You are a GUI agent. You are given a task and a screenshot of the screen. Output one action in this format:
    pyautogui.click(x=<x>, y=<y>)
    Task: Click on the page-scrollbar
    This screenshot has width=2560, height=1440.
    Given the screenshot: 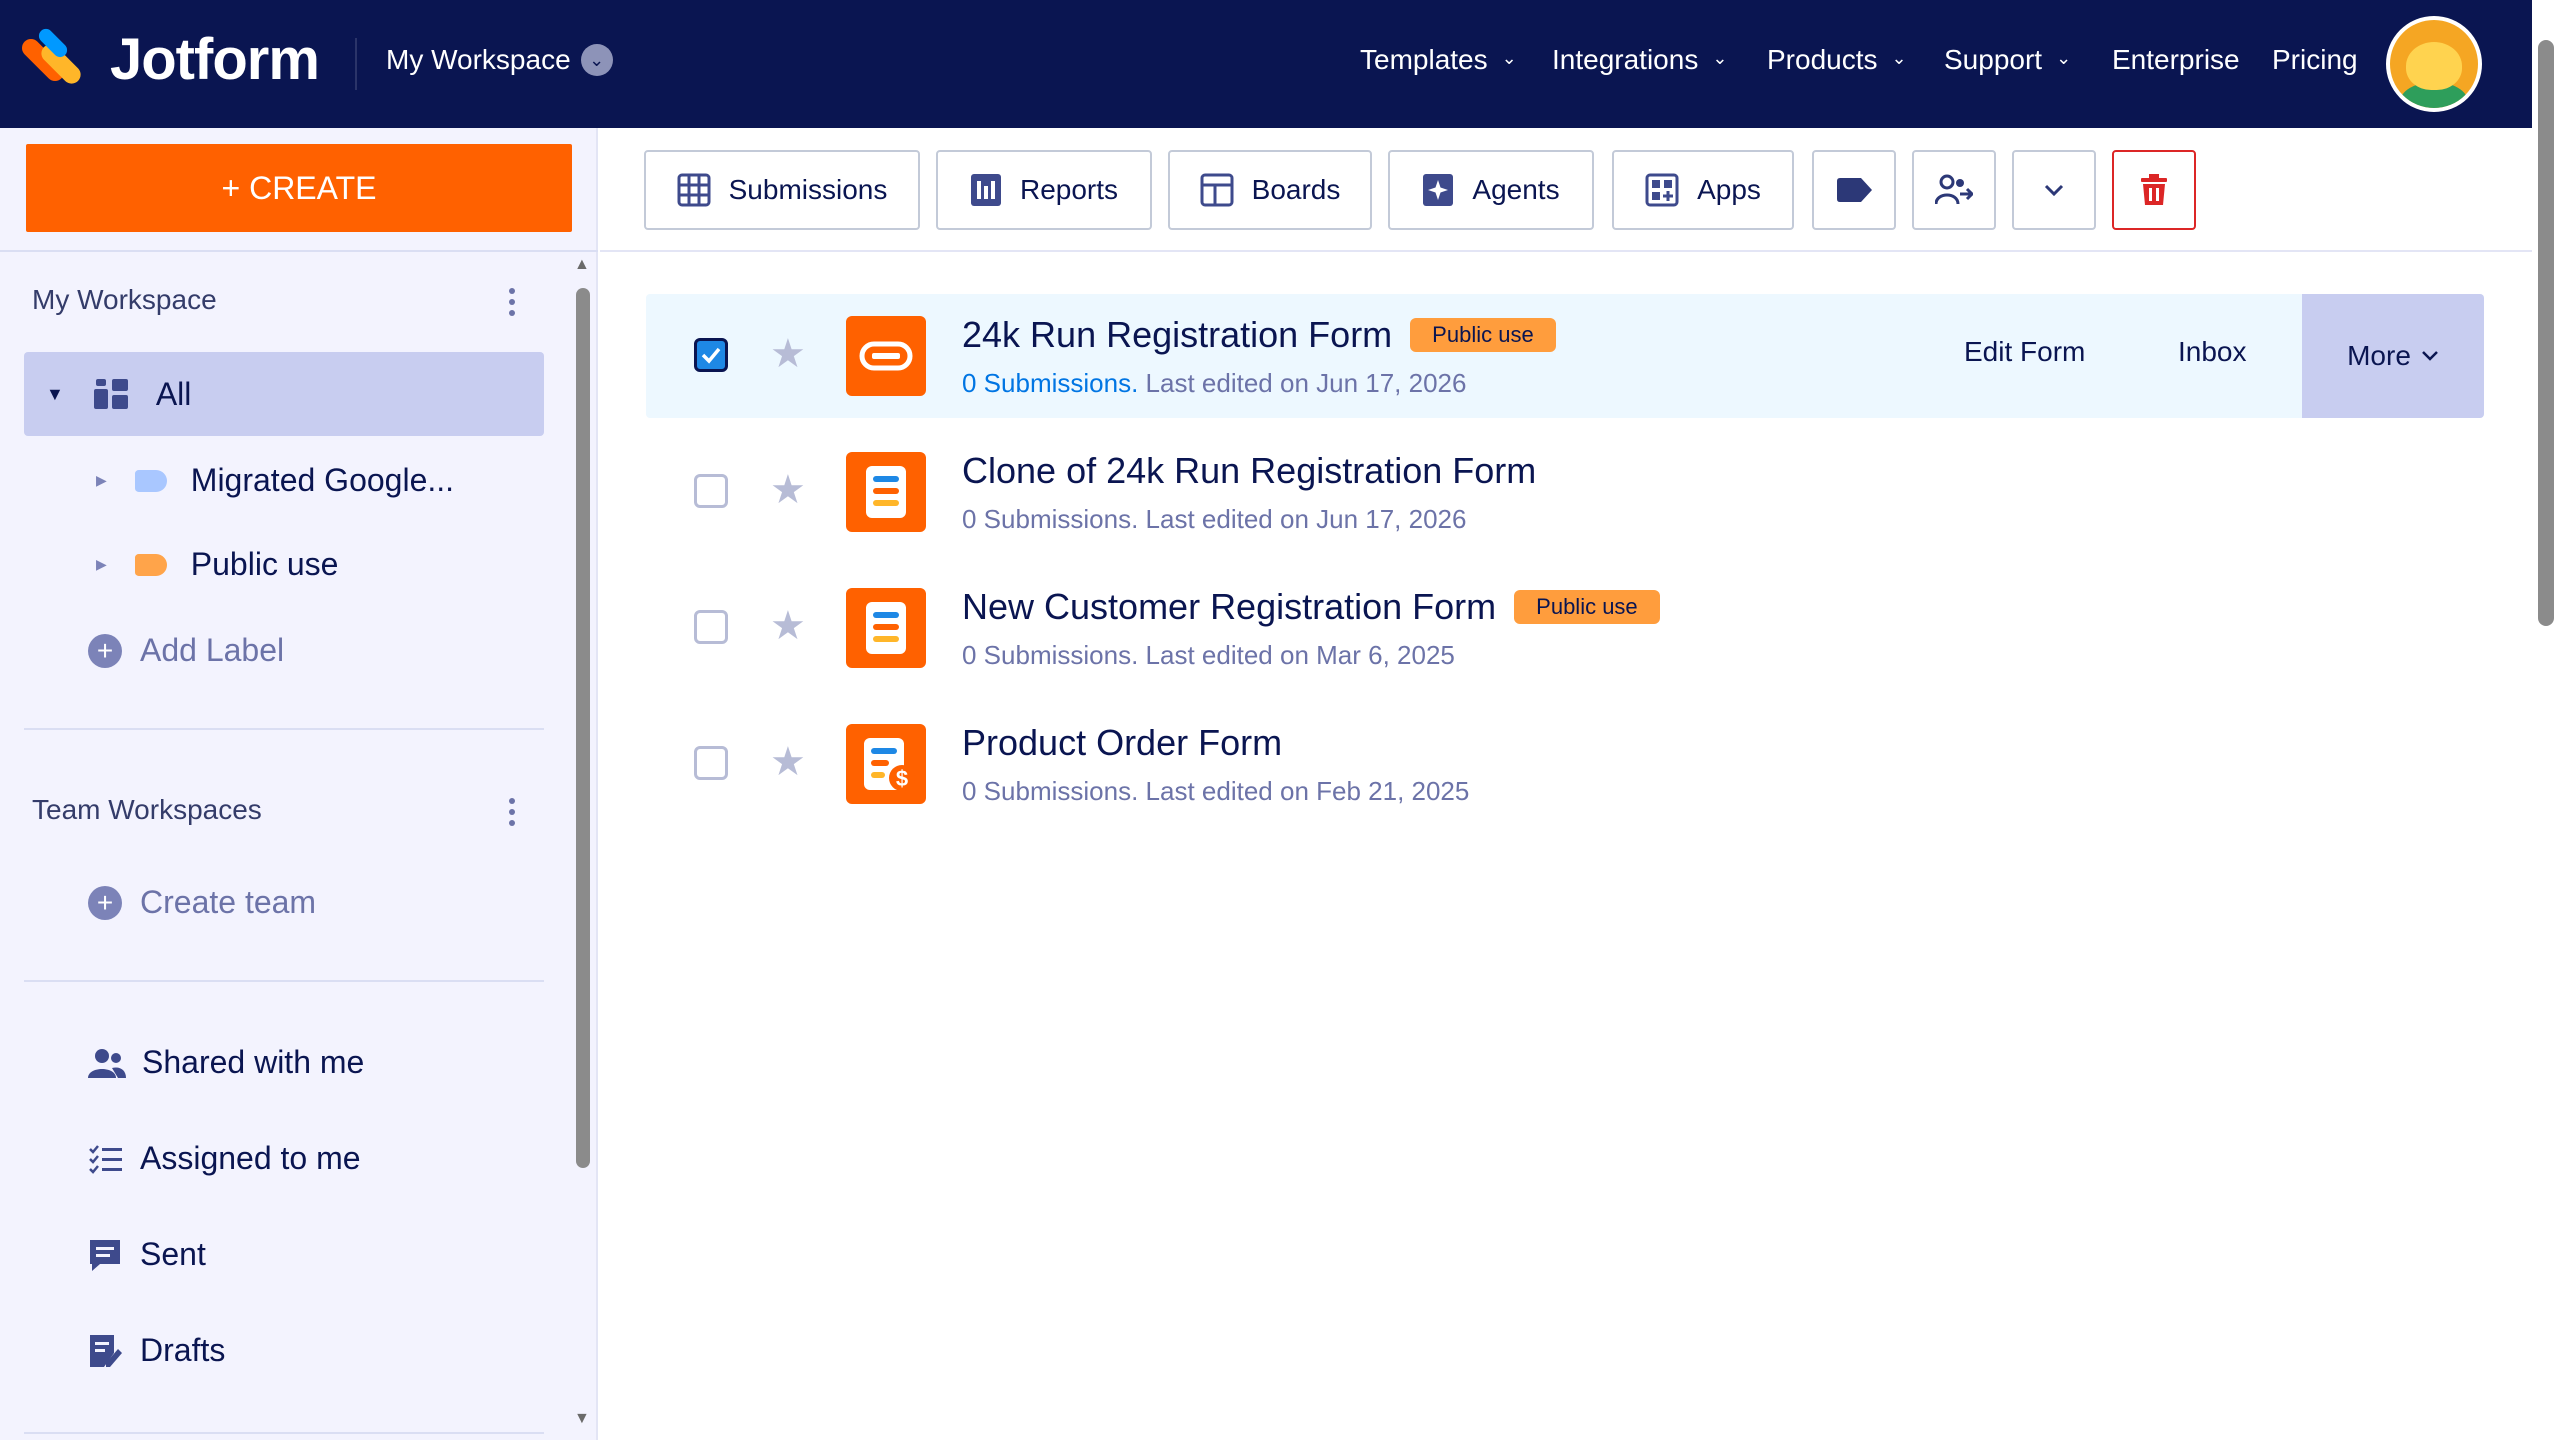 What is the action you would take?
    pyautogui.click(x=2546, y=720)
    